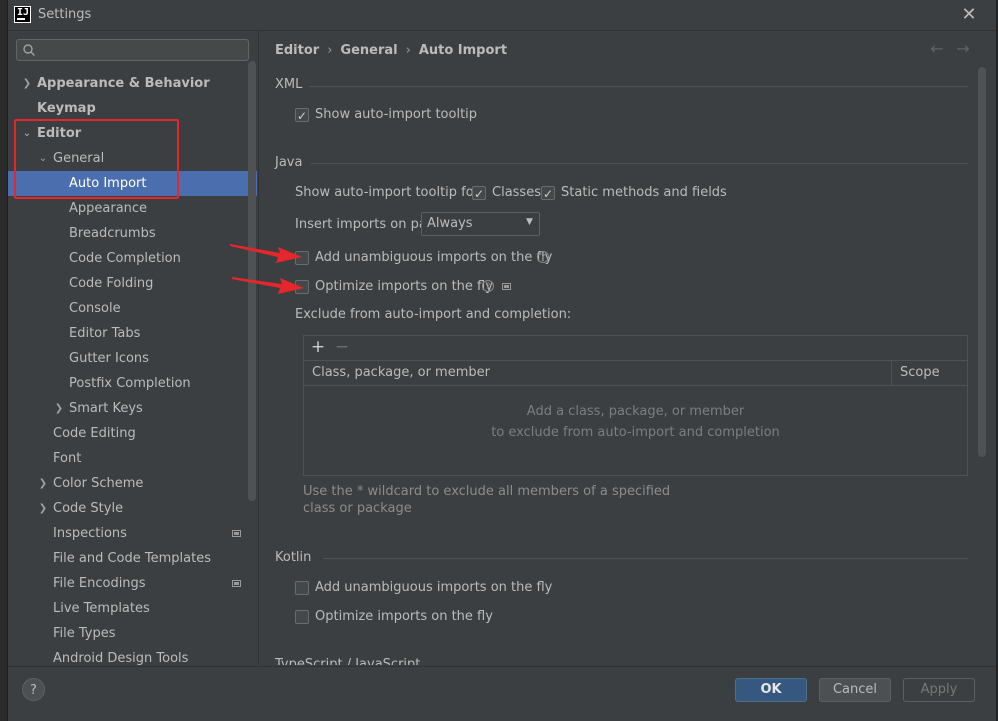 Image resolution: width=998 pixels, height=721 pixels. Describe the element at coordinates (855, 690) in the screenshot. I see `cancel-button: Cancel` at that location.